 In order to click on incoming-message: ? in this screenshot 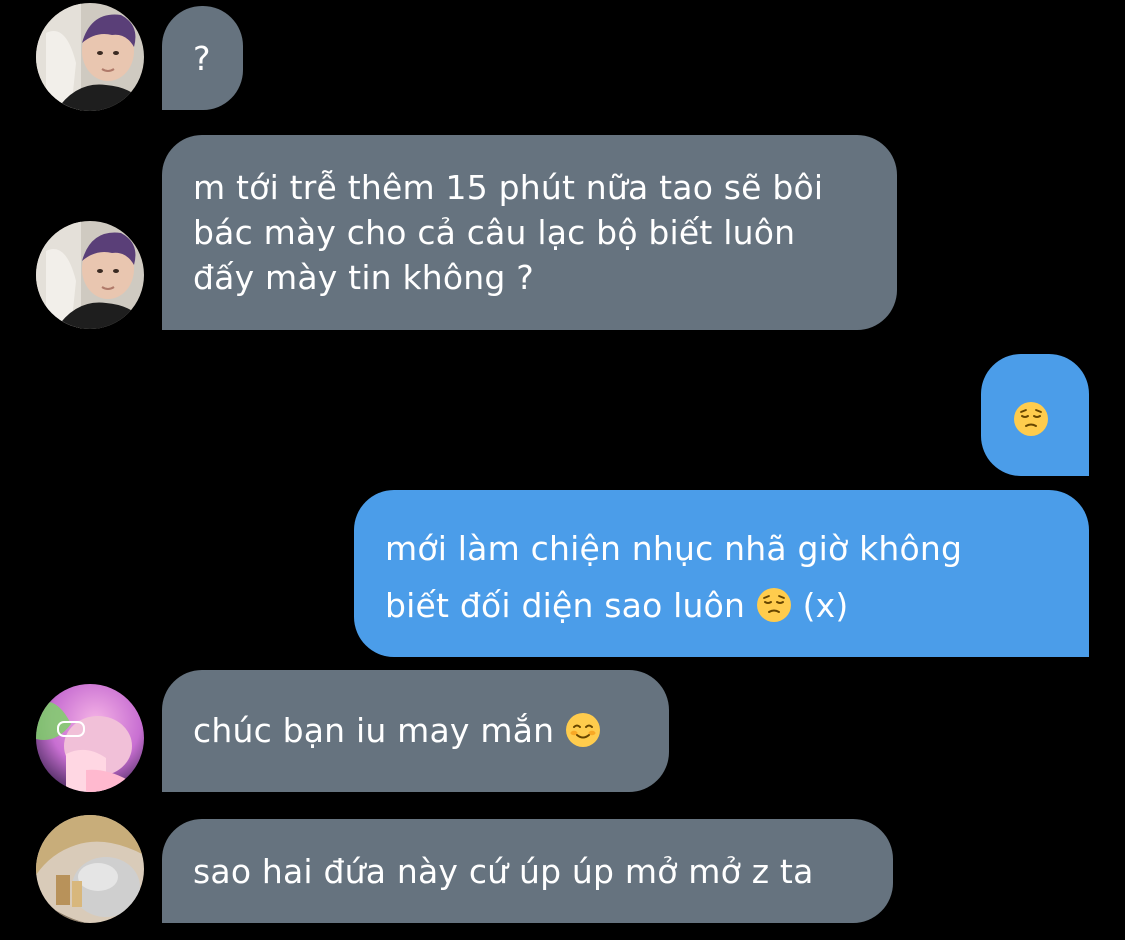, I will do `click(202, 58)`.